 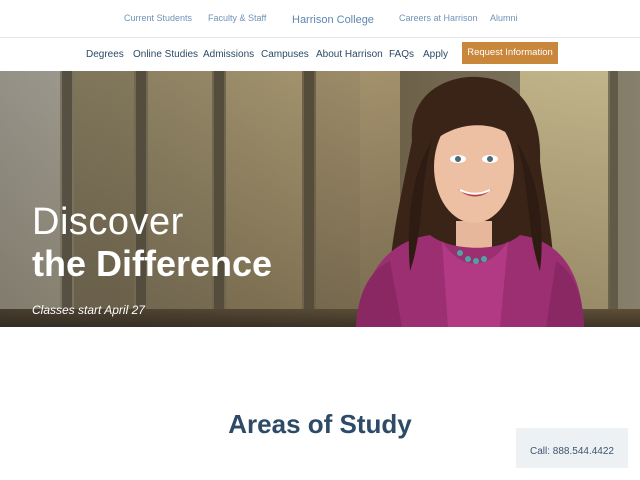 What do you see at coordinates (152, 263) in the screenshot?
I see `hero-title-line2: the Difference` at bounding box center [152, 263].